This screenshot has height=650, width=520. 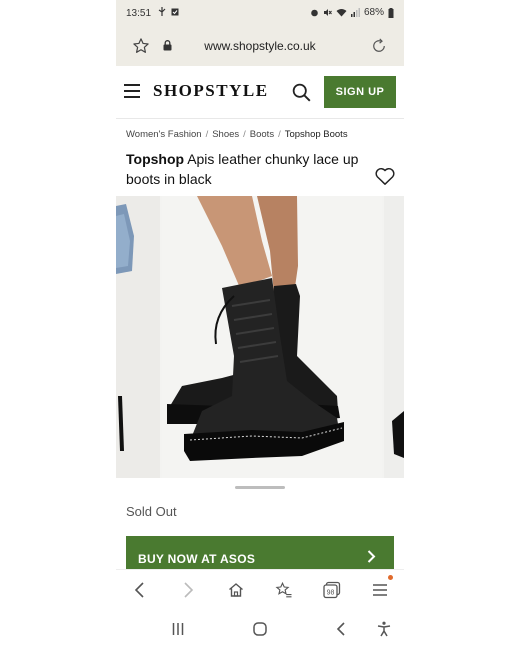 What do you see at coordinates (260, 554) in the screenshot?
I see `buy-now-button: BUY NOW AT ASOS` at bounding box center [260, 554].